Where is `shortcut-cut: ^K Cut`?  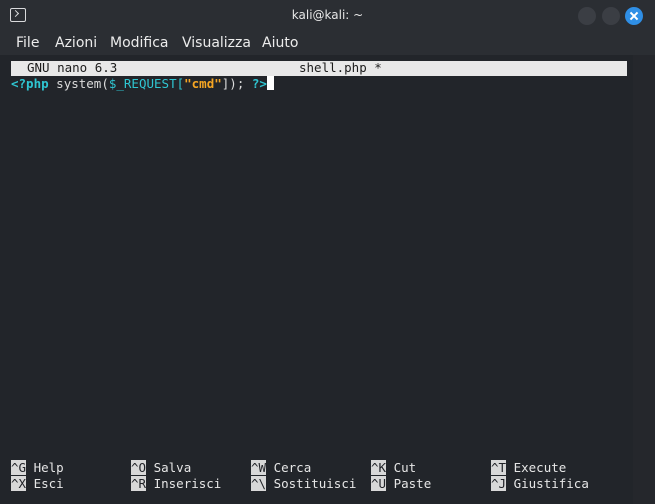 shortcut-cut: ^K Cut is located at coordinates (394, 467).